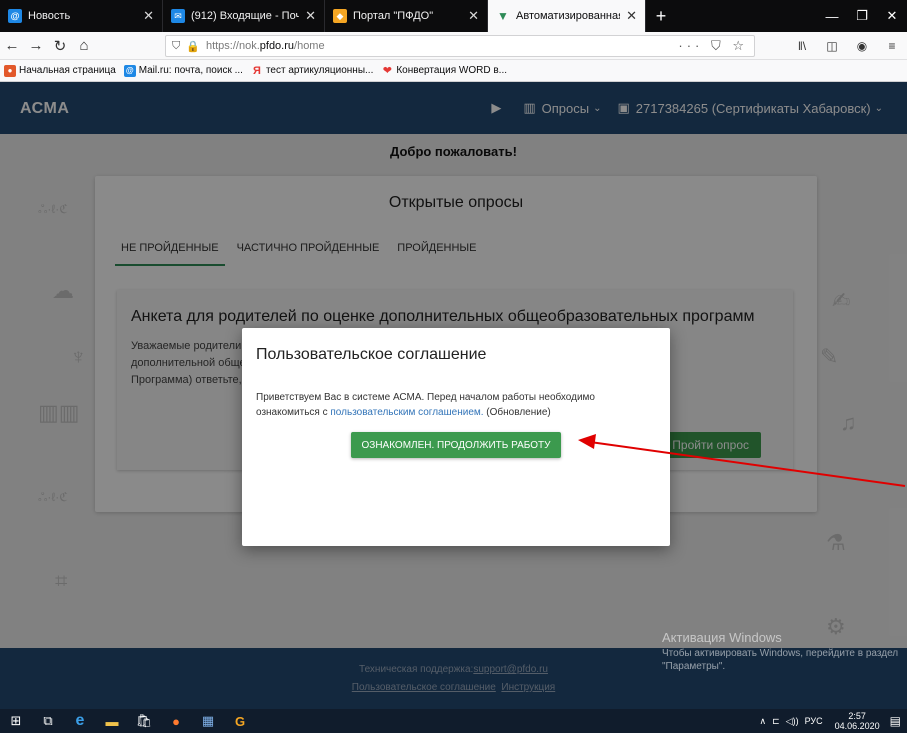 The width and height of the screenshot is (907, 733). What do you see at coordinates (36, 46) in the screenshot?
I see `forward-icon: →` at bounding box center [36, 46].